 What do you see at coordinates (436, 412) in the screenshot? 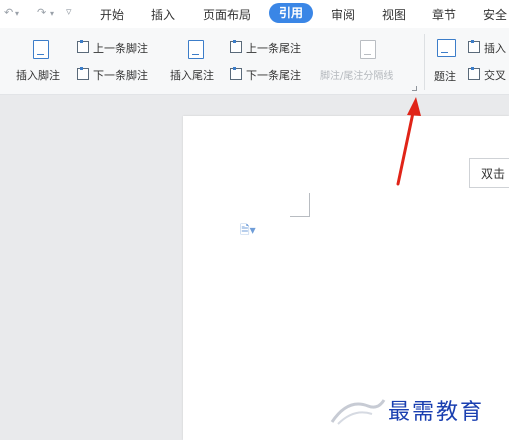
I see `watermark-text: 最需教育` at bounding box center [436, 412].